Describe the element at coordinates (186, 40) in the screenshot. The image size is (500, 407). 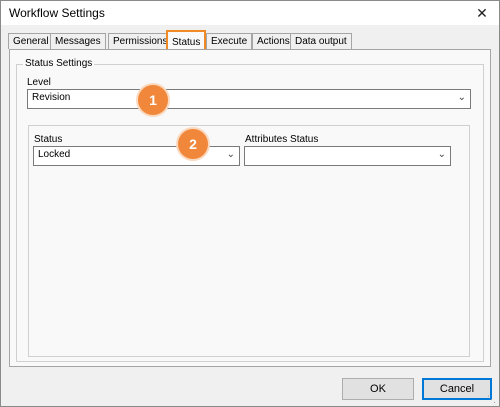
I see `tab-status: Status` at that location.